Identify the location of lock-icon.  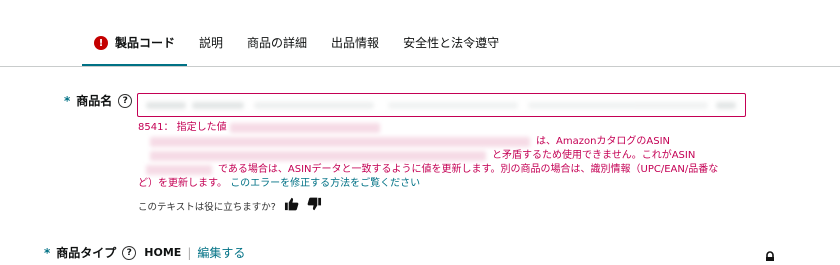
(770, 255).